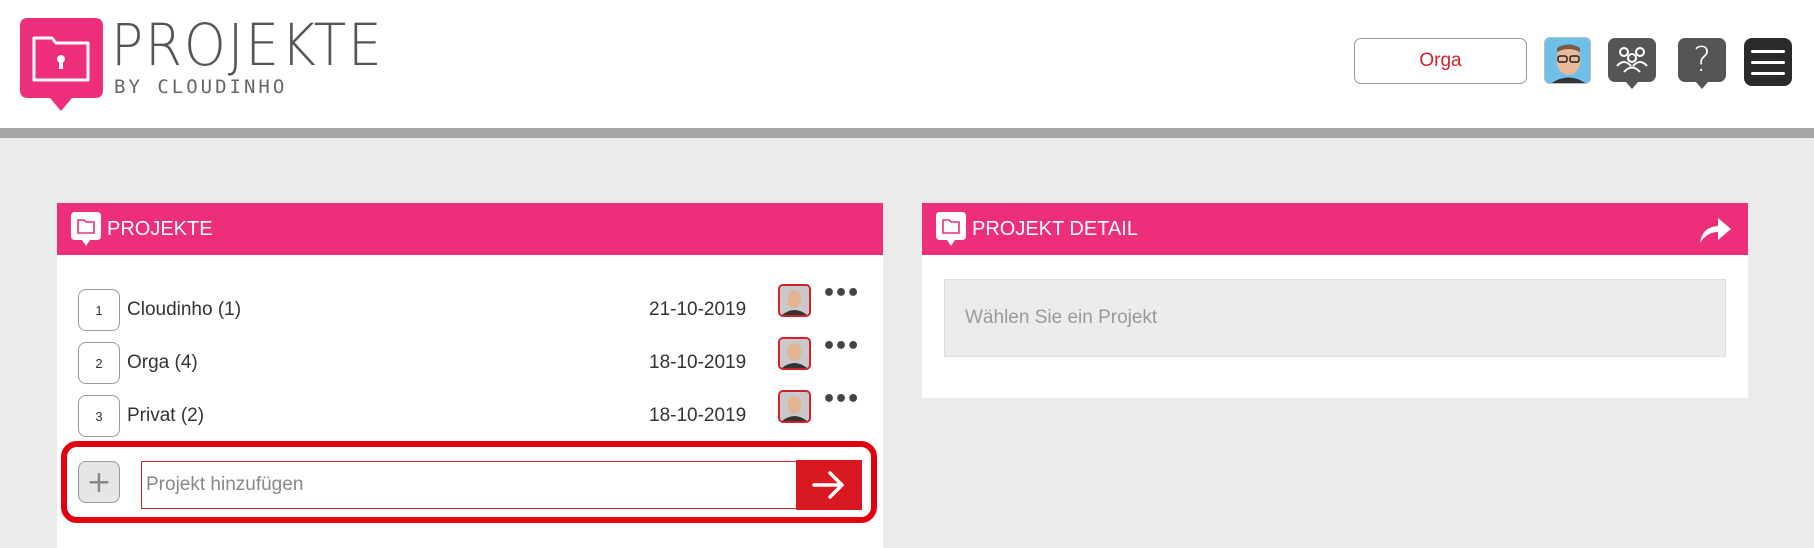  I want to click on brand-title: PROJEKTE, so click(247, 45).